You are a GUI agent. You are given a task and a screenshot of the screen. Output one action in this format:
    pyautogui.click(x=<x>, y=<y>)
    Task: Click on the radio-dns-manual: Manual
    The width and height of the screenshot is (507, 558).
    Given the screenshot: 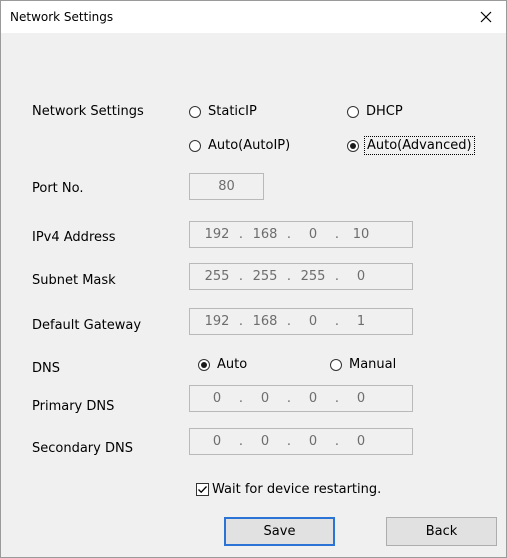 What is the action you would take?
    pyautogui.click(x=363, y=364)
    